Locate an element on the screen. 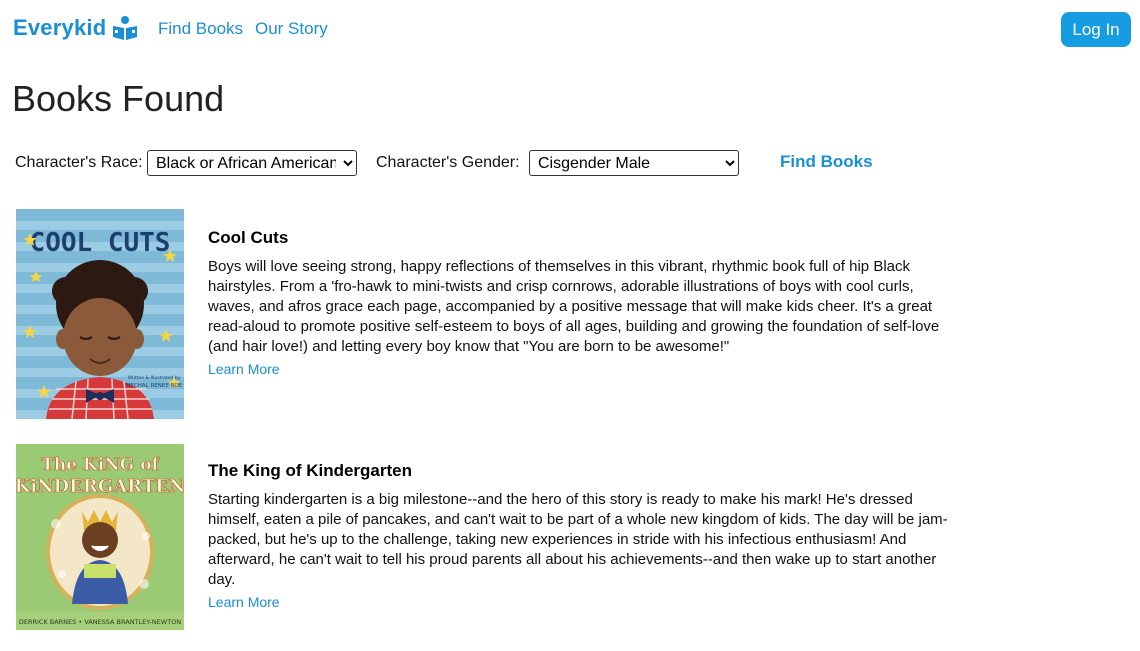 Image resolution: width=1140 pixels, height=651 pixels. cover-title-line2: KiNDERGARTEN is located at coordinates (100, 486).